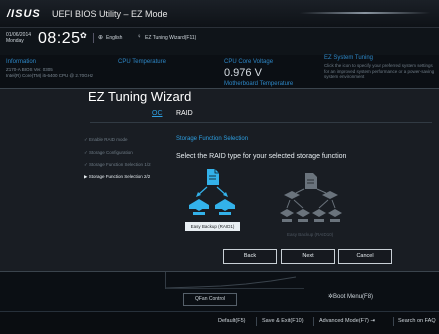 This screenshot has width=439, height=334. I want to click on ez-system-tuning-label: EZ System Tuning, so click(349, 58).